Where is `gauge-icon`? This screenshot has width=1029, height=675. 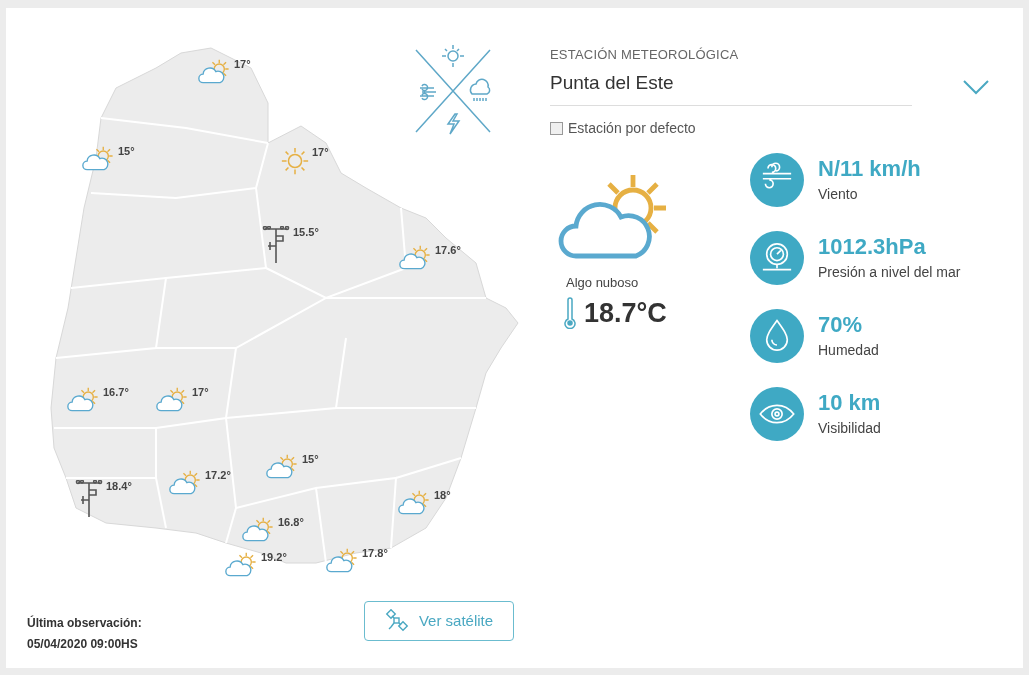
gauge-icon is located at coordinates (777, 258).